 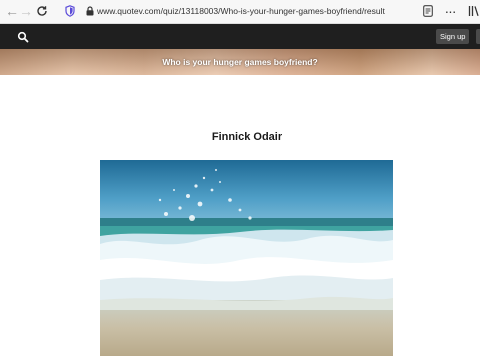 I want to click on signup-button: Sign up, so click(x=453, y=36).